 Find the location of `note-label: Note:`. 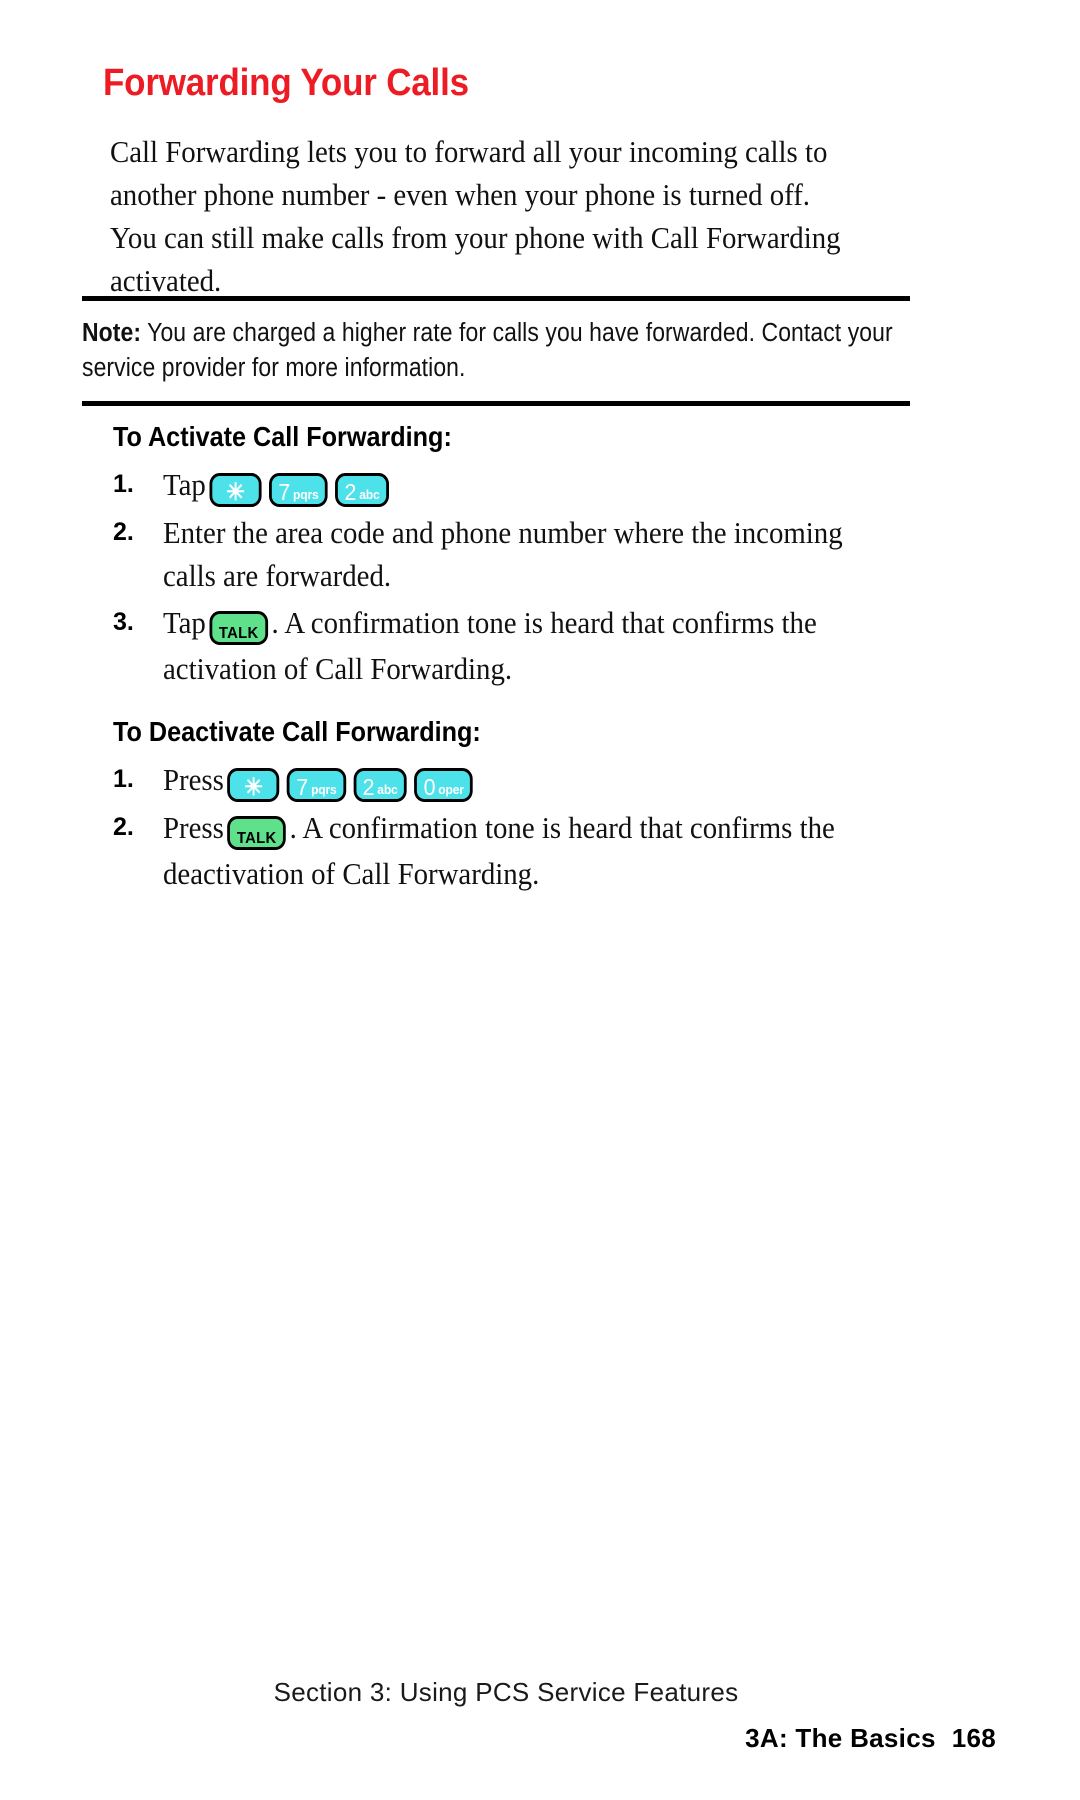

note-label: Note: is located at coordinates (112, 333).